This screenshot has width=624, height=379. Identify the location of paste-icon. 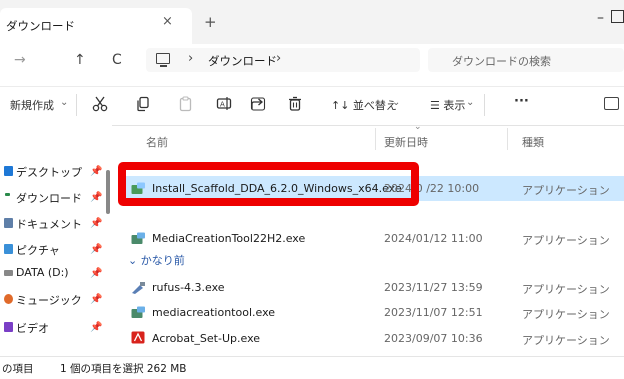
(186, 104).